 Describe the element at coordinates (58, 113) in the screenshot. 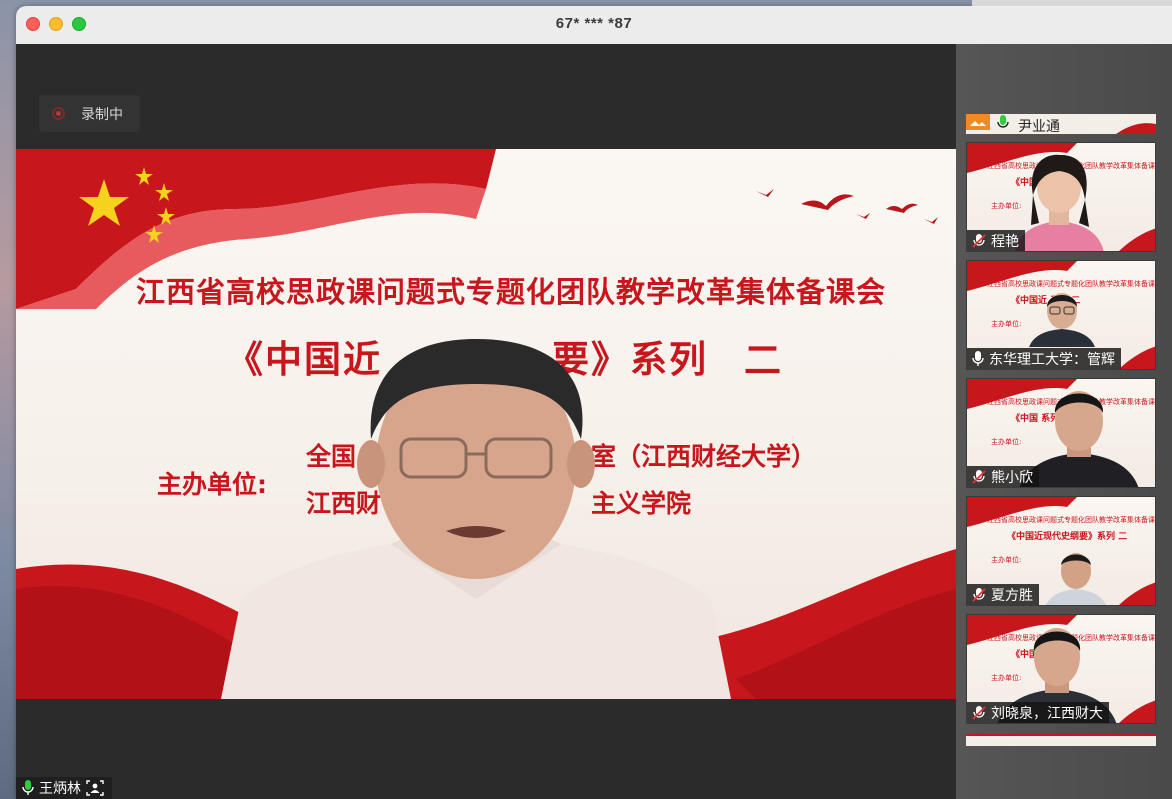

I see `record-icon` at that location.